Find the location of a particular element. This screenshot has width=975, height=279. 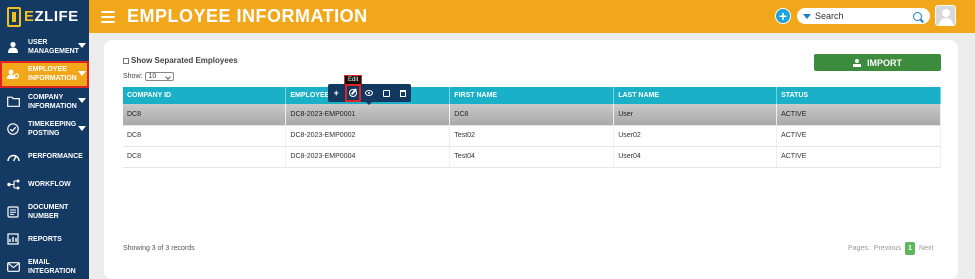

import-button: IMPORT is located at coordinates (877, 62).